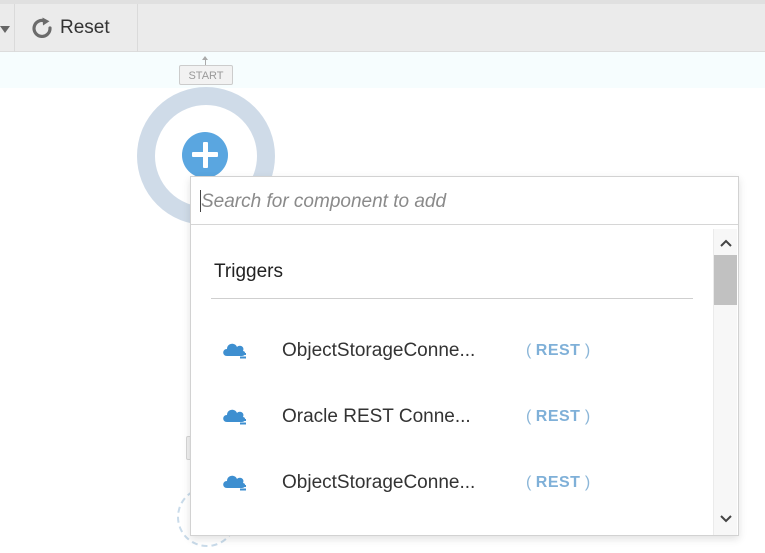 This screenshot has width=765, height=553. I want to click on scroll-down-button, so click(726, 519).